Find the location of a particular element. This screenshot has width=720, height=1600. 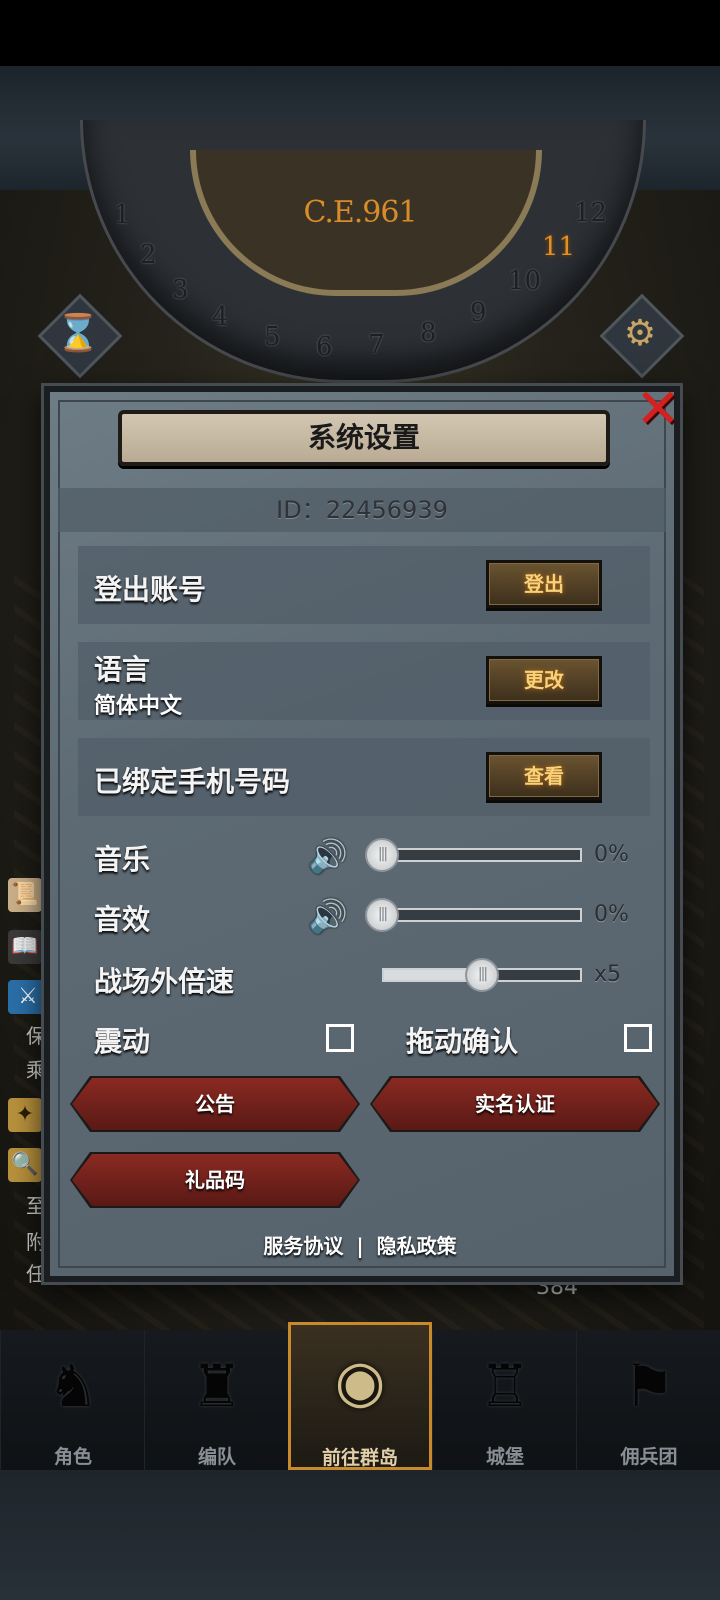

sfx-slider-knob: ||| is located at coordinates (382, 915).